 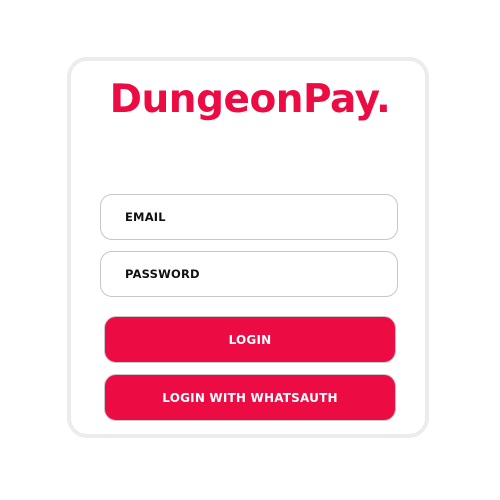 What do you see at coordinates (162, 274) in the screenshot?
I see `password-placeholder: PASSWORD` at bounding box center [162, 274].